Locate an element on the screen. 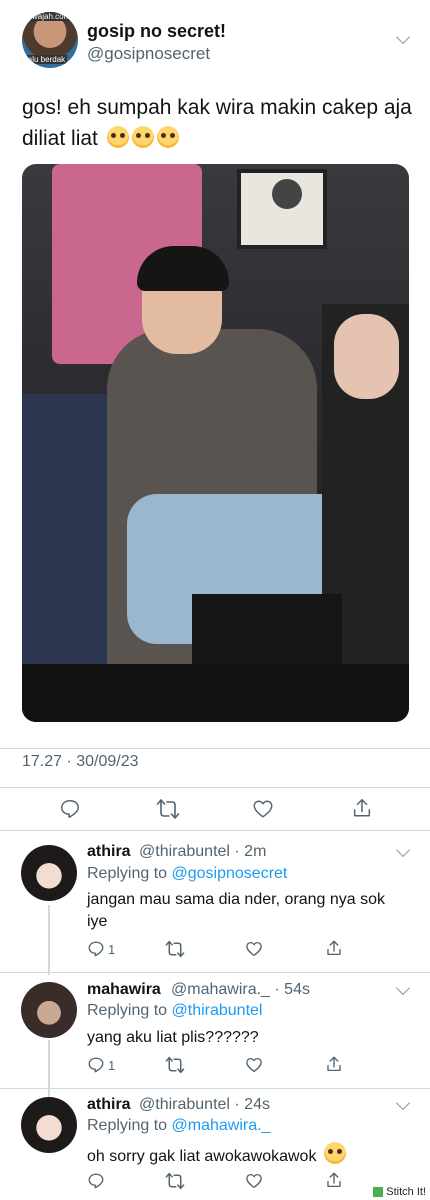  replying-to: Replying to @gosipnosecret is located at coordinates (187, 874).